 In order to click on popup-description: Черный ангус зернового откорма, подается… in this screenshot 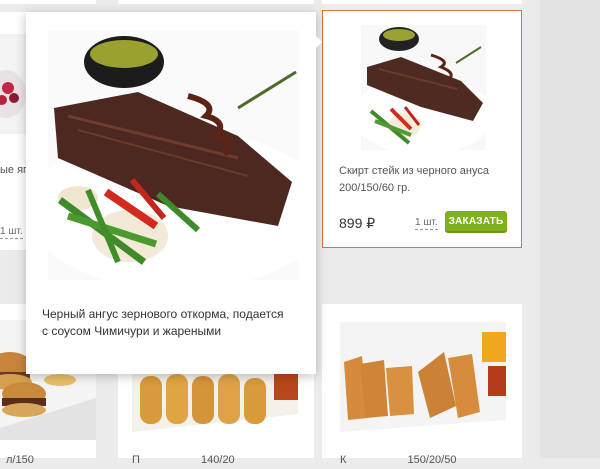, I will do `click(163, 322)`.